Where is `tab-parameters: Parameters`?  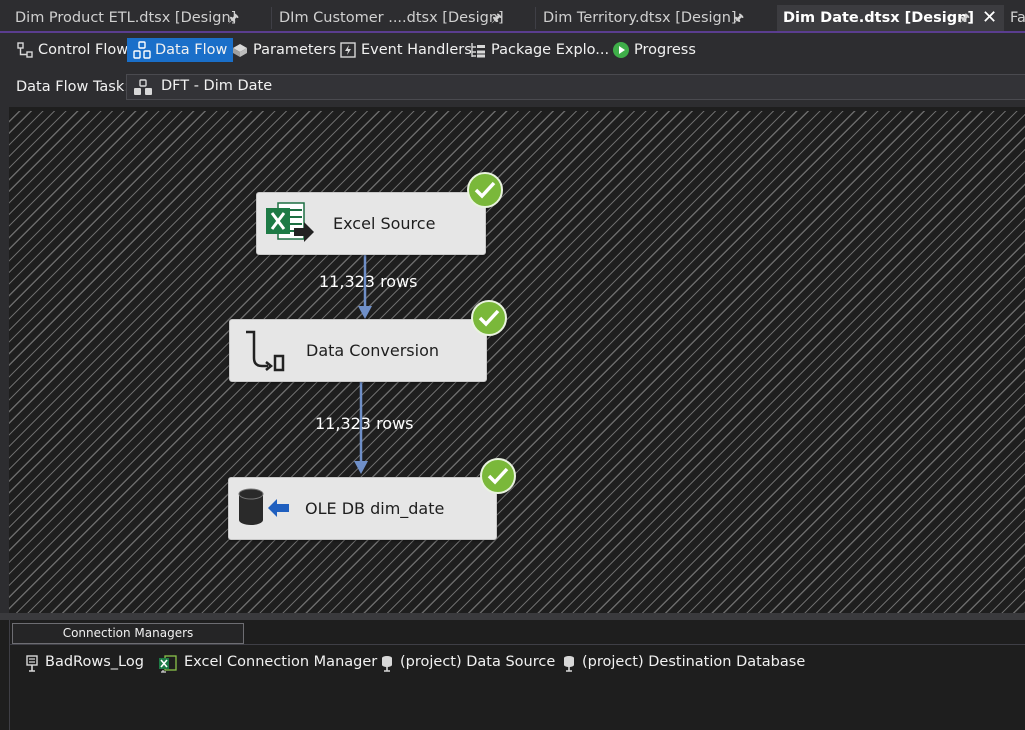 tab-parameters: Parameters is located at coordinates (283, 50).